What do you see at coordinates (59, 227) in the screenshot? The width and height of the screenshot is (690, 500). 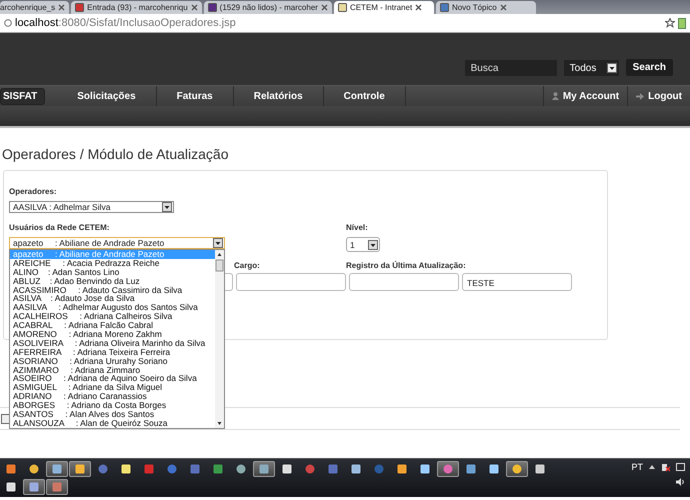 I see `field-label: Usuários da Rede CETEM:` at bounding box center [59, 227].